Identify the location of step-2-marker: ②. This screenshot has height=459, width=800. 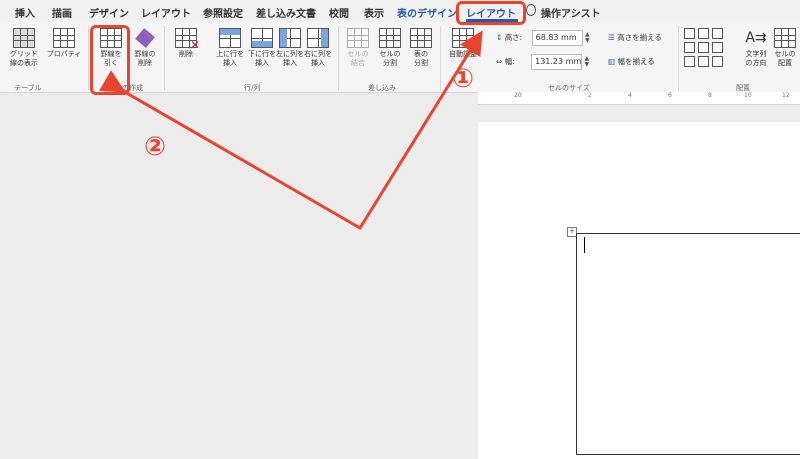
(155, 147).